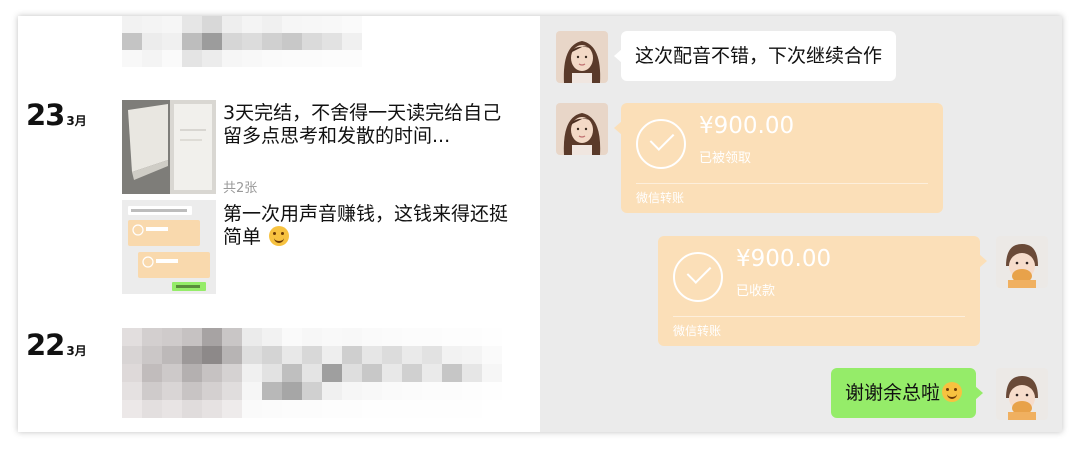 The width and height of the screenshot is (1080, 449). I want to click on transfer-card-received: ¥900.00 已被领取 微信转账, so click(778, 158).